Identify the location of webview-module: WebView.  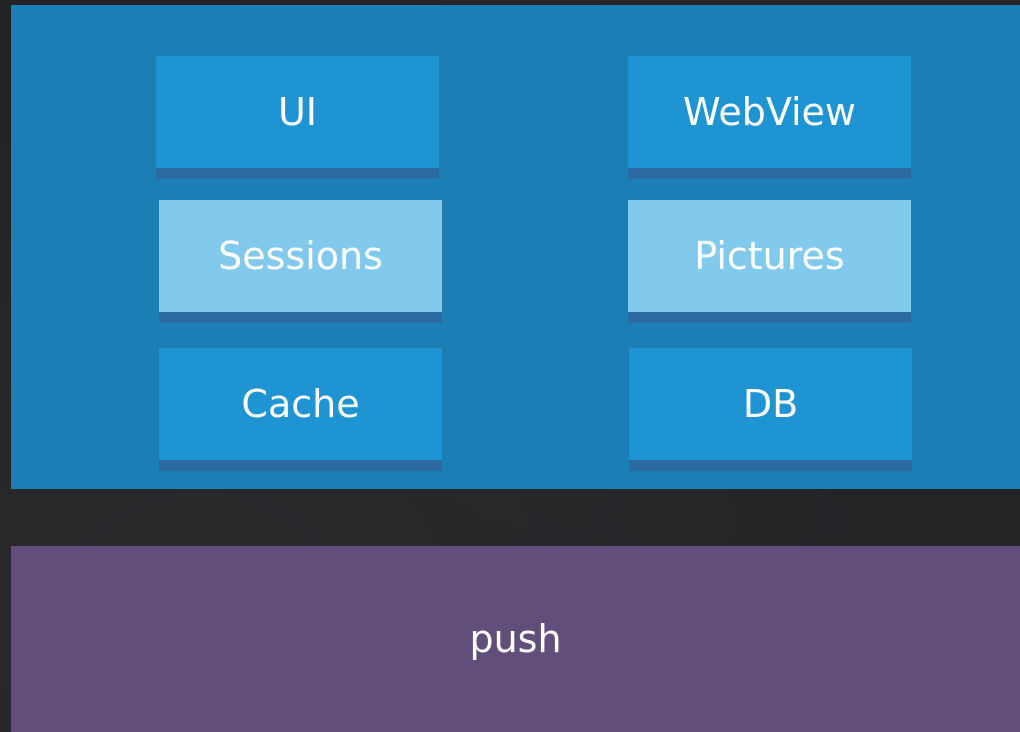
(769, 112).